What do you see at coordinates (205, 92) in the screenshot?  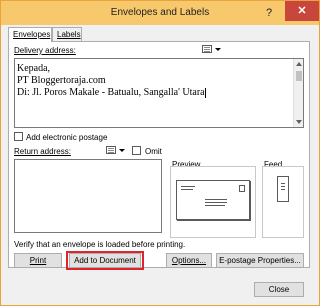 I see `text-cursor` at bounding box center [205, 92].